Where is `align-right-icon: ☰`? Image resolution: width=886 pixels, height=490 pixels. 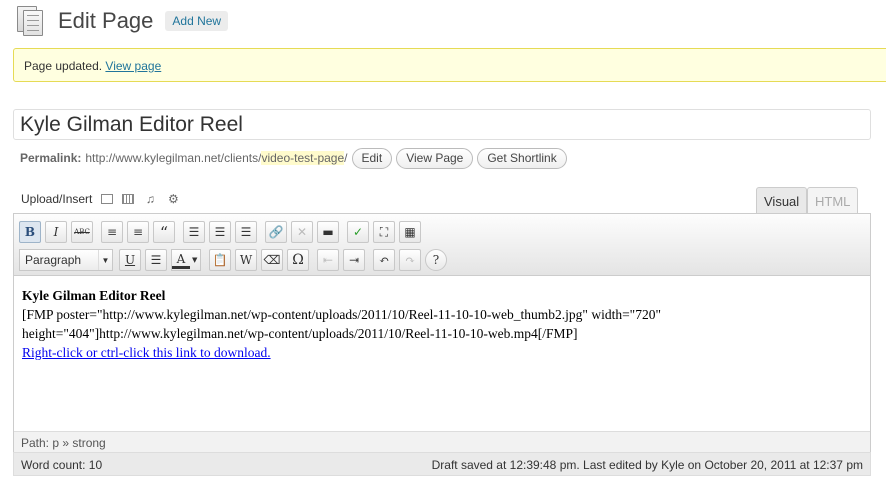 align-right-icon: ☰ is located at coordinates (246, 232).